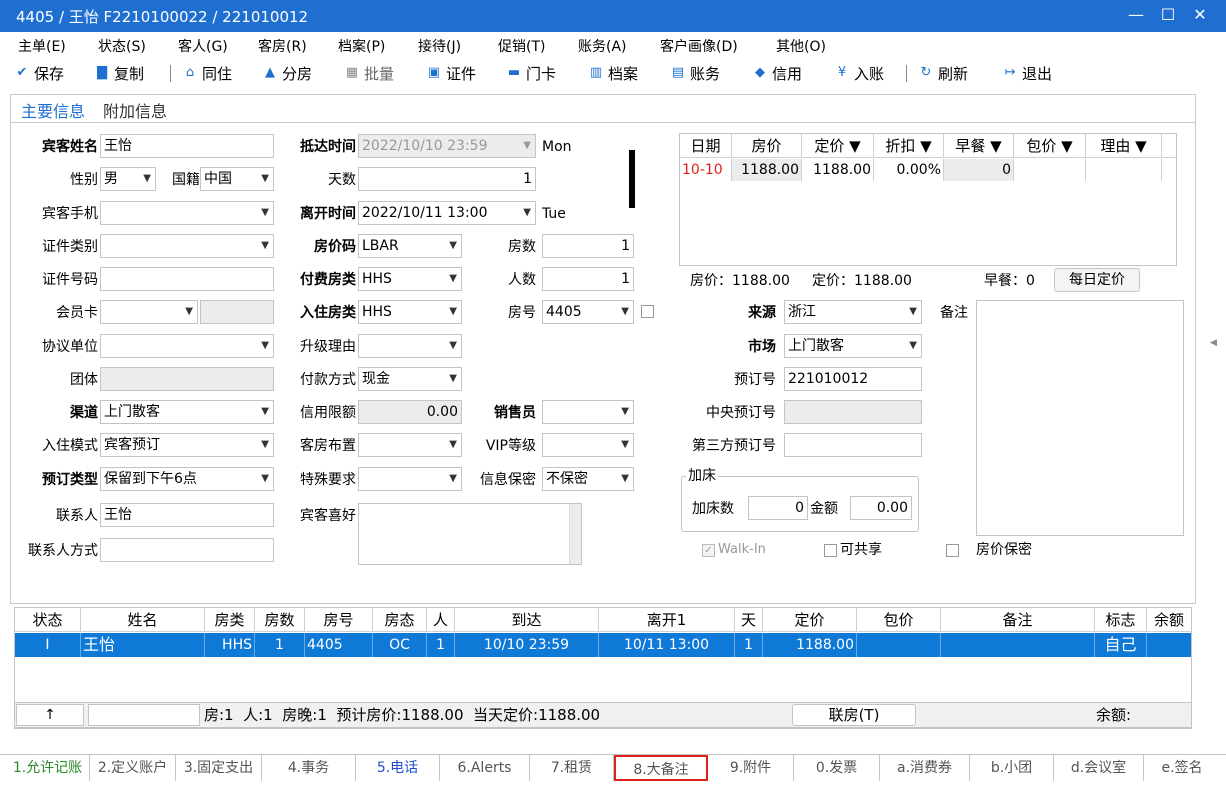 This screenshot has width=1226, height=786. What do you see at coordinates (39, 73) in the screenshot?
I see `save-button: ✔ 保存` at bounding box center [39, 73].